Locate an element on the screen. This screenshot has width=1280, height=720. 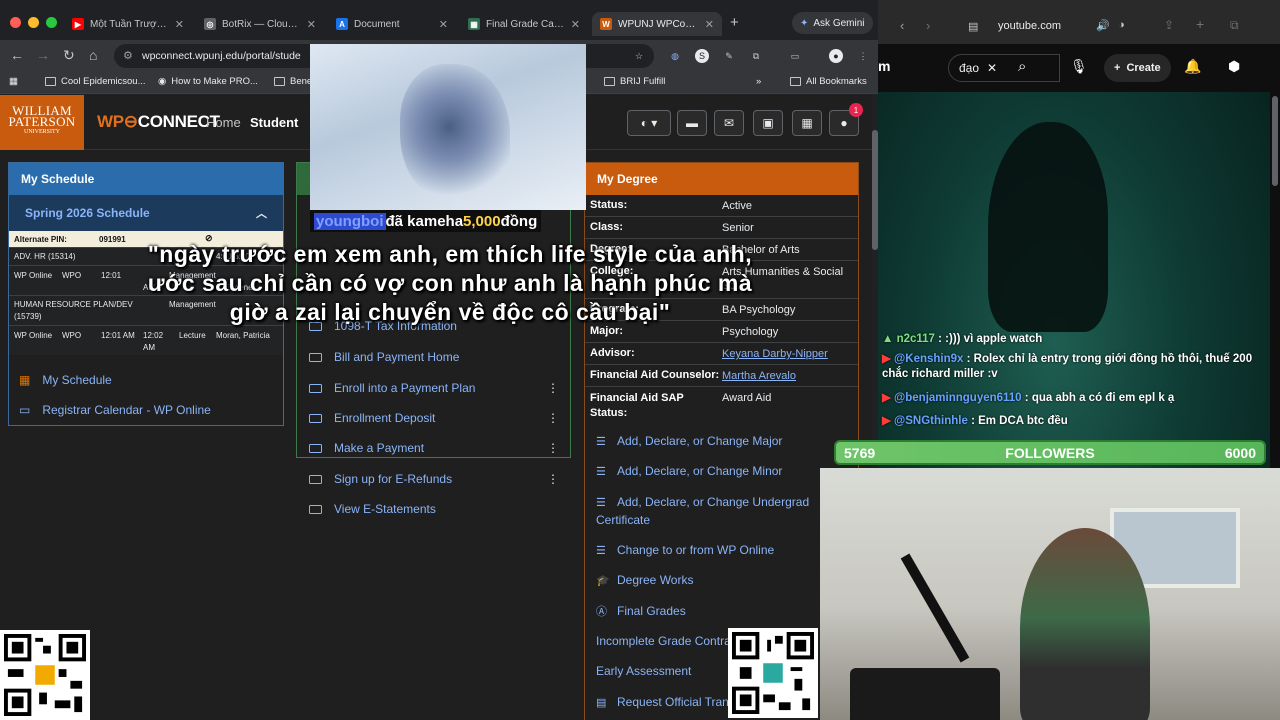
chat-user: @benjaminnguyen6110 is located at coordinates (958, 398).